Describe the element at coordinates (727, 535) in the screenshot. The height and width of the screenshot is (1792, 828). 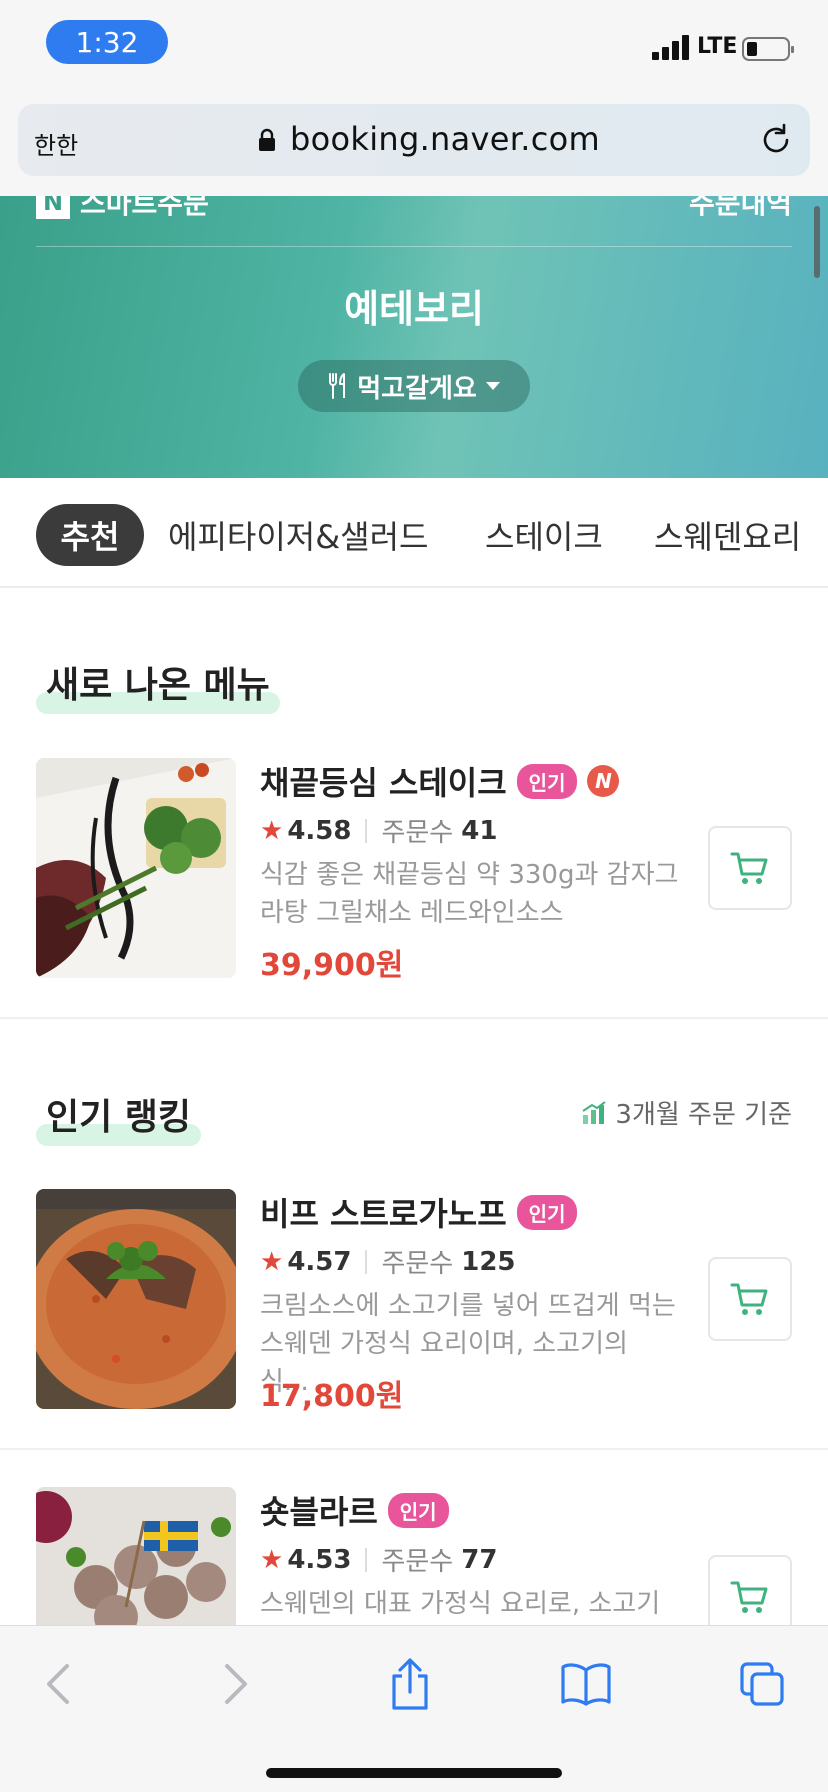
I see `tab-swedish-food: 스웨덴요리` at that location.